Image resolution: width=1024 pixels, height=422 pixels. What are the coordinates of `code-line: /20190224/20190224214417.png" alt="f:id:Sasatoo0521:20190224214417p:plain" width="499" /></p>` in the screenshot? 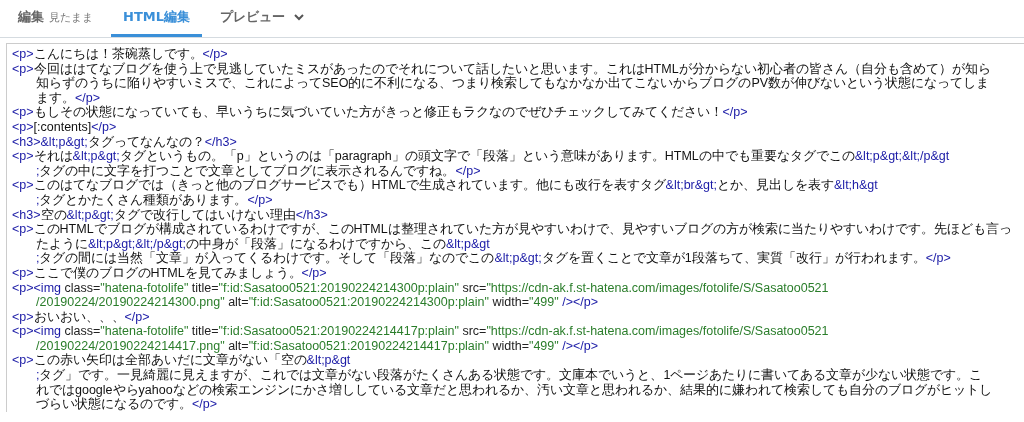 It's located at (316, 346).